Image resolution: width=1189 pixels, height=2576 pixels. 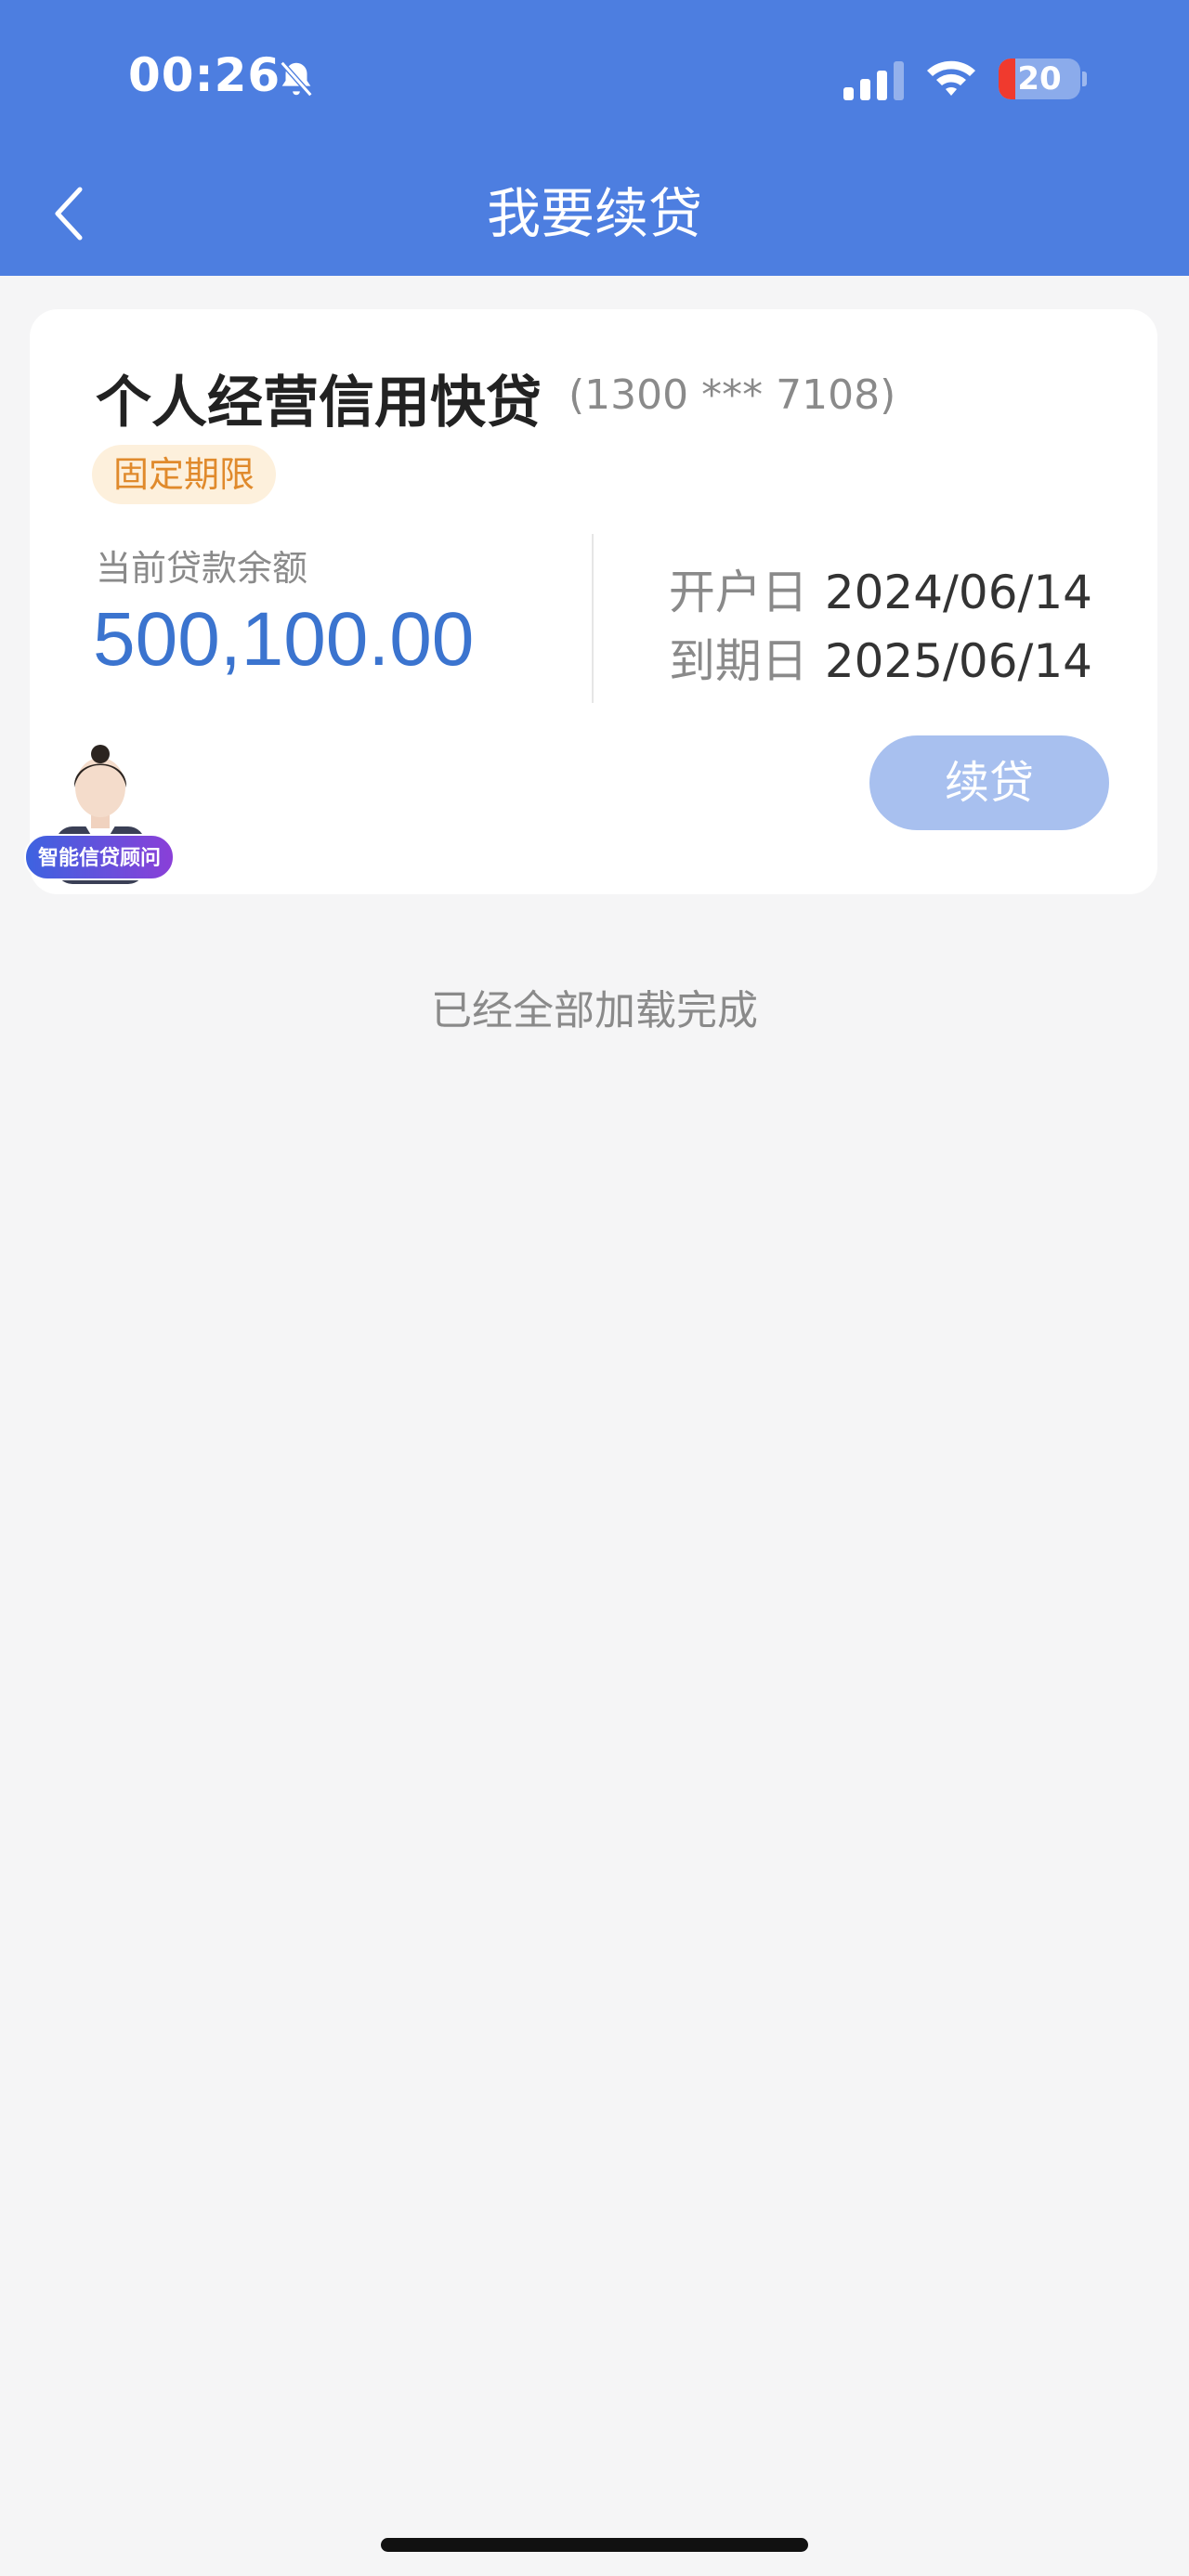 What do you see at coordinates (184, 474) in the screenshot?
I see `term-tag: 固定期限` at bounding box center [184, 474].